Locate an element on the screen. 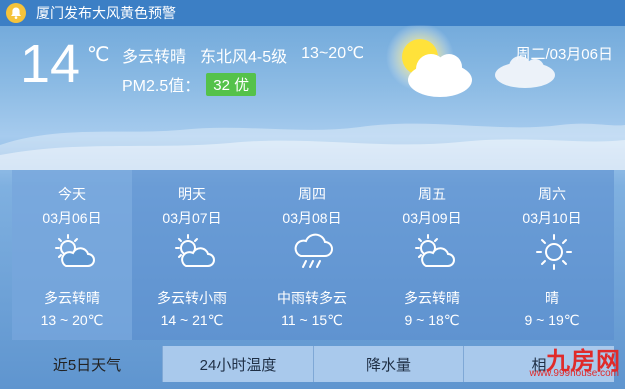  current-condition: 多云转晴 is located at coordinates (154, 57).